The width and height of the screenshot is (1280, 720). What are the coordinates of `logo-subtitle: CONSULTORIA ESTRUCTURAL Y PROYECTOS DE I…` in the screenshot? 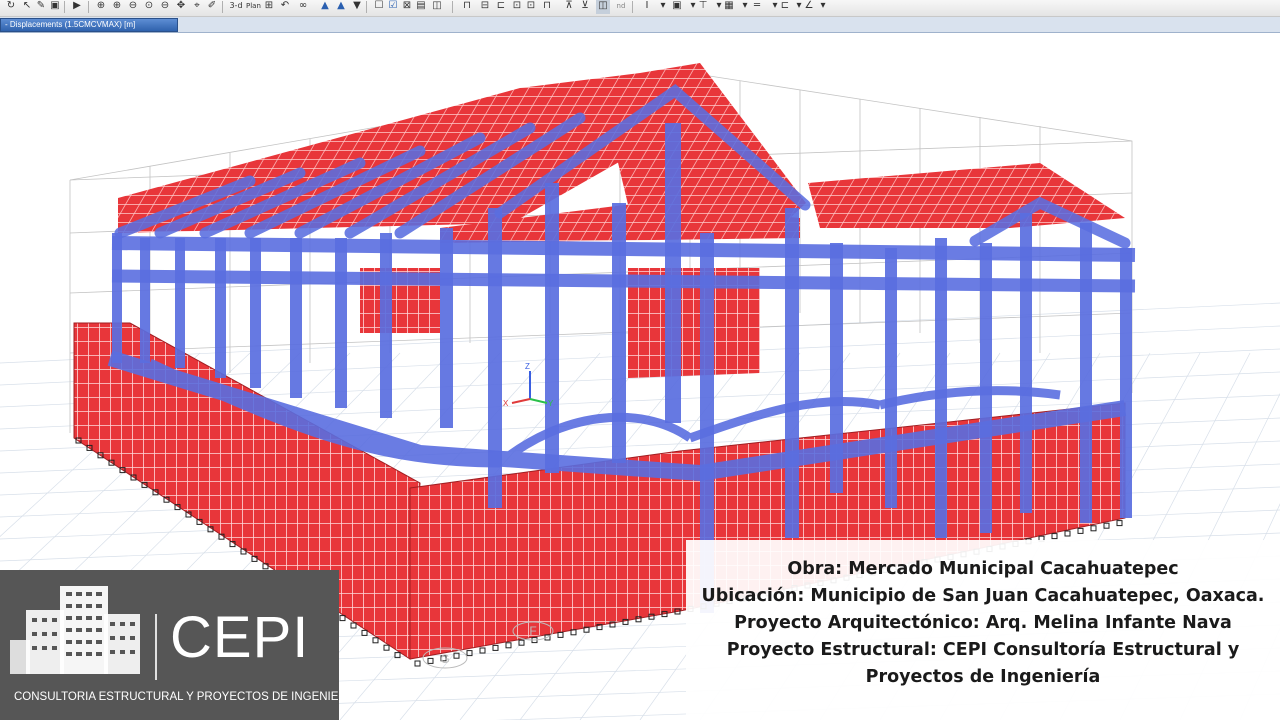 It's located at (186, 697).